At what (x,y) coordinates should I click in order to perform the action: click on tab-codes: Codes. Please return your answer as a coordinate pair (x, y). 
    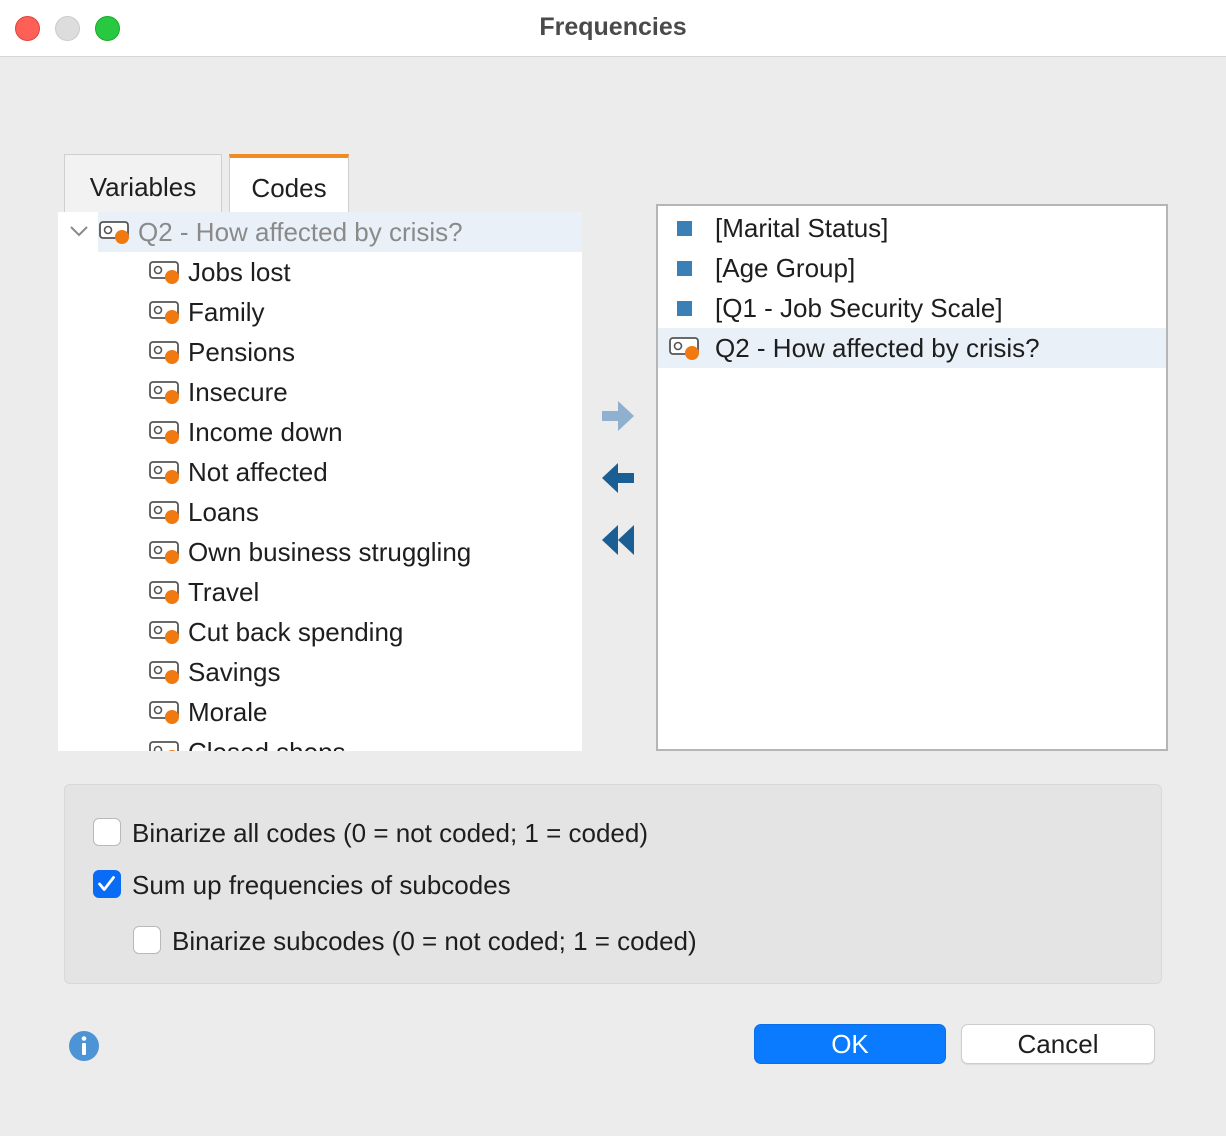
    Looking at the image, I should click on (289, 184).